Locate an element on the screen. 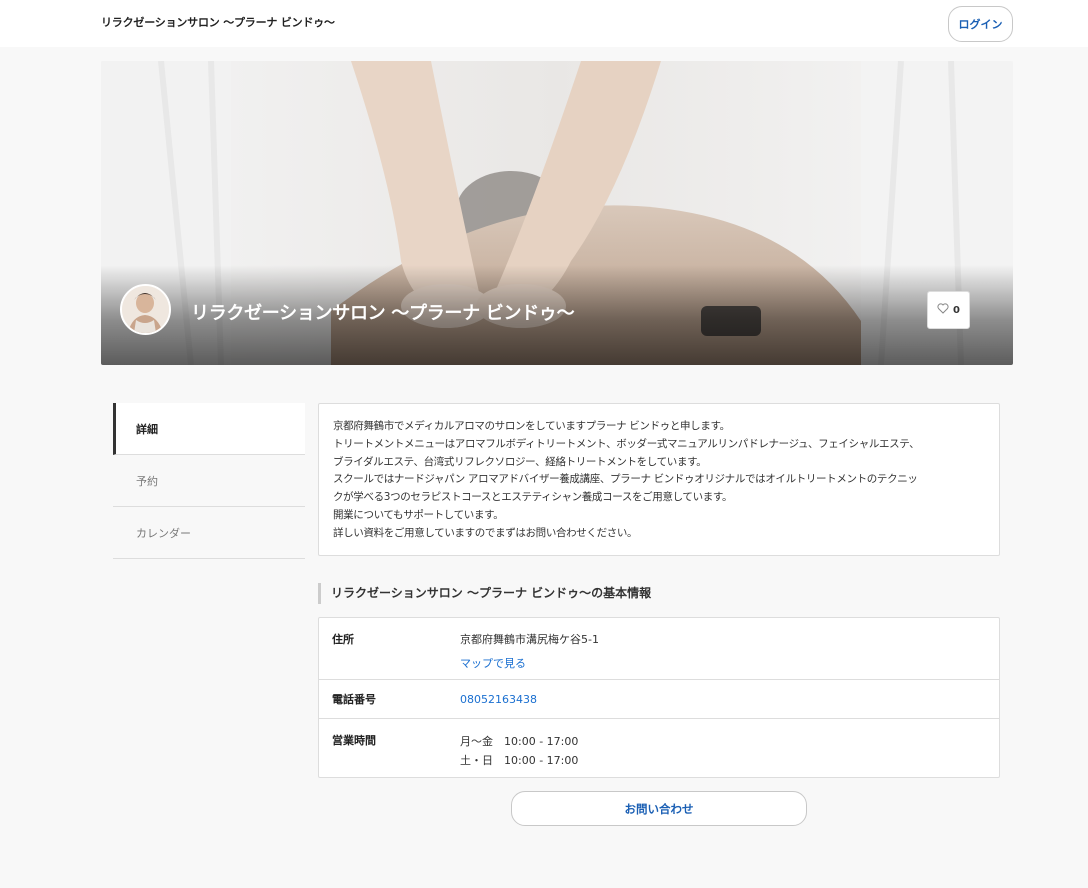  nav-item-details: 詳細 is located at coordinates (209, 429).